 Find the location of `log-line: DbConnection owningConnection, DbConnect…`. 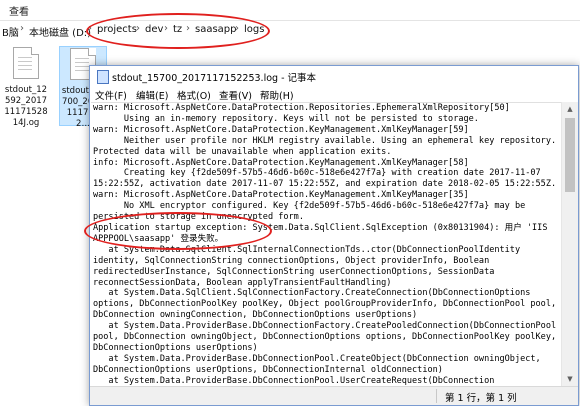

log-line: DbConnection owningConnection, DbConnect… is located at coordinates (255, 315).